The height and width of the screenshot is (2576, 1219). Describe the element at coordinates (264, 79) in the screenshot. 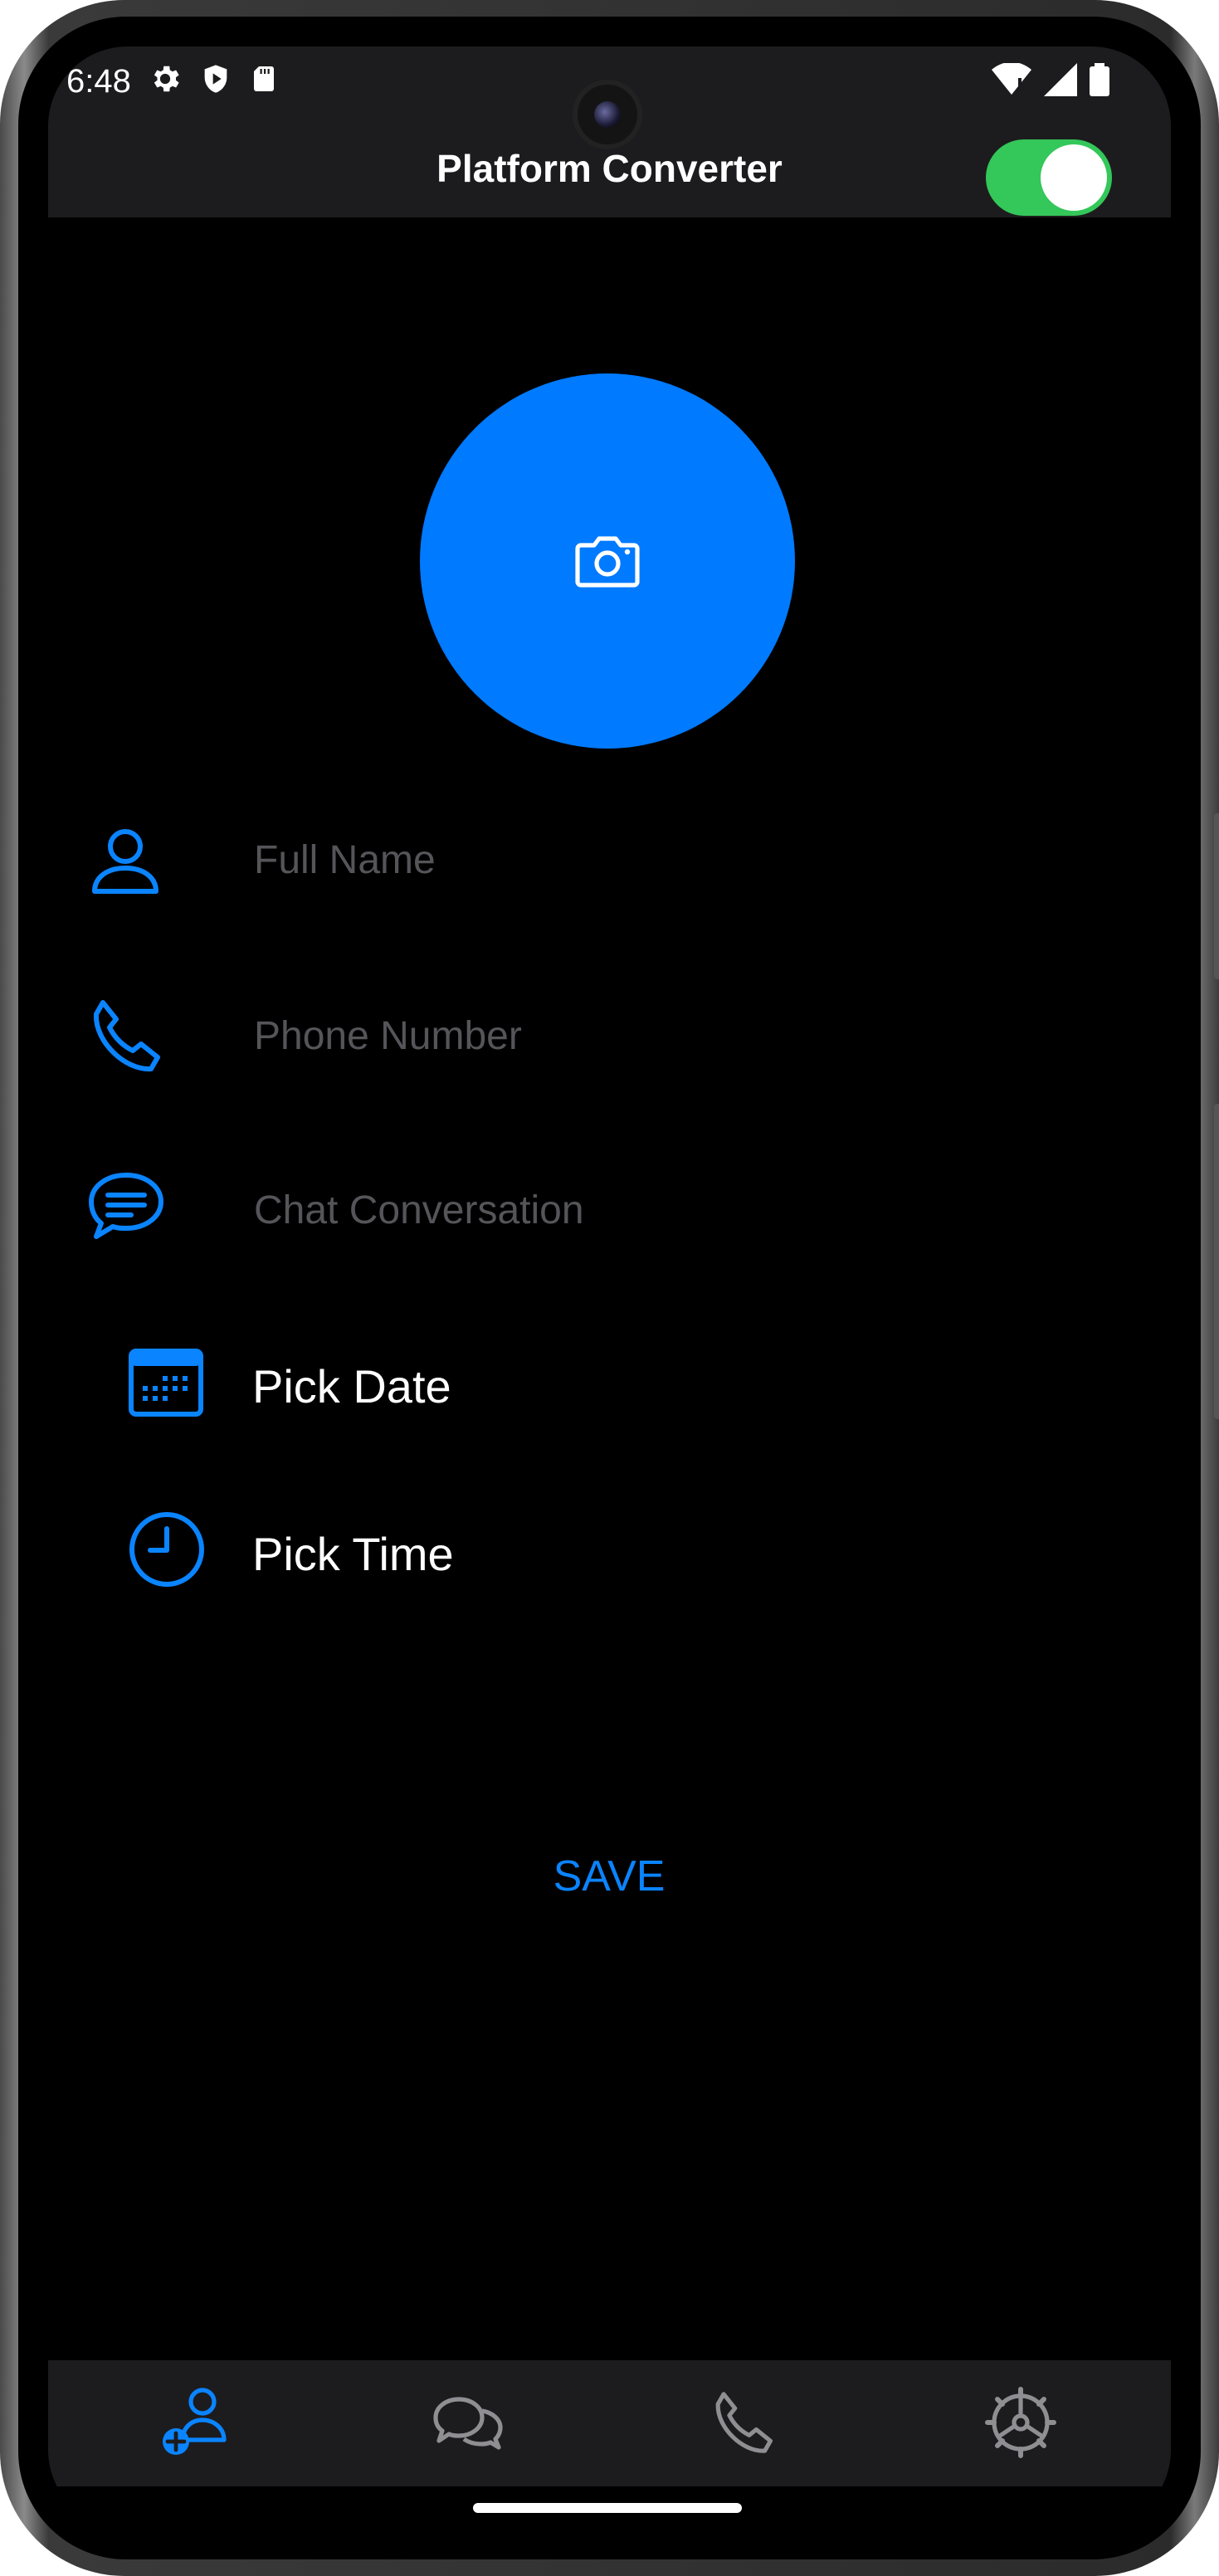

I see `sd-card-icon` at that location.